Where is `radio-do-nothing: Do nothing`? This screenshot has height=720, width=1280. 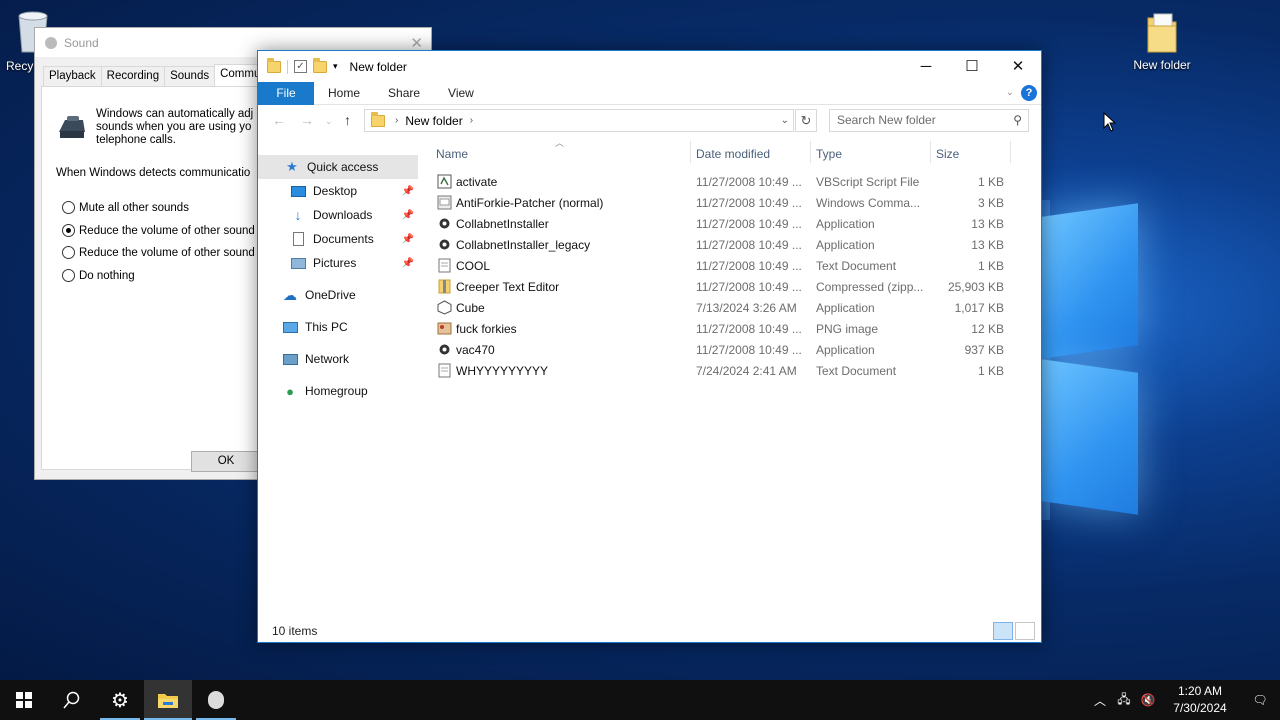 radio-do-nothing: Do nothing is located at coordinates (98, 275).